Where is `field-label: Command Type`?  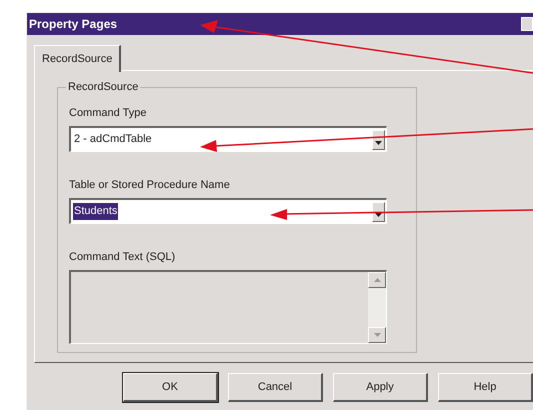 field-label: Command Type is located at coordinates (107, 113).